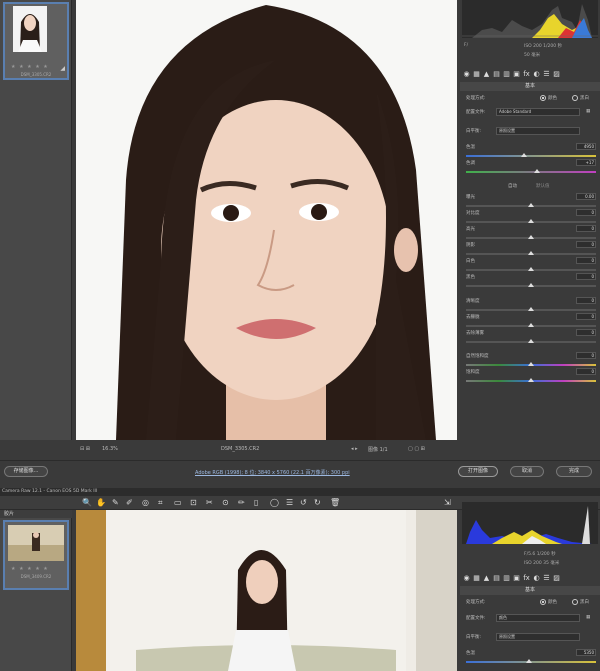 This screenshot has height=671, width=600. Describe the element at coordinates (586, 316) in the screenshot. I see `texture-value: 0` at that location.